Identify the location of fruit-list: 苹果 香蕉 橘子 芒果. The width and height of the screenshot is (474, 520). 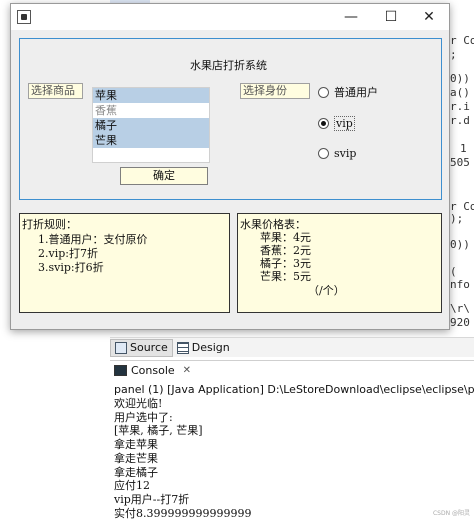
(151, 125).